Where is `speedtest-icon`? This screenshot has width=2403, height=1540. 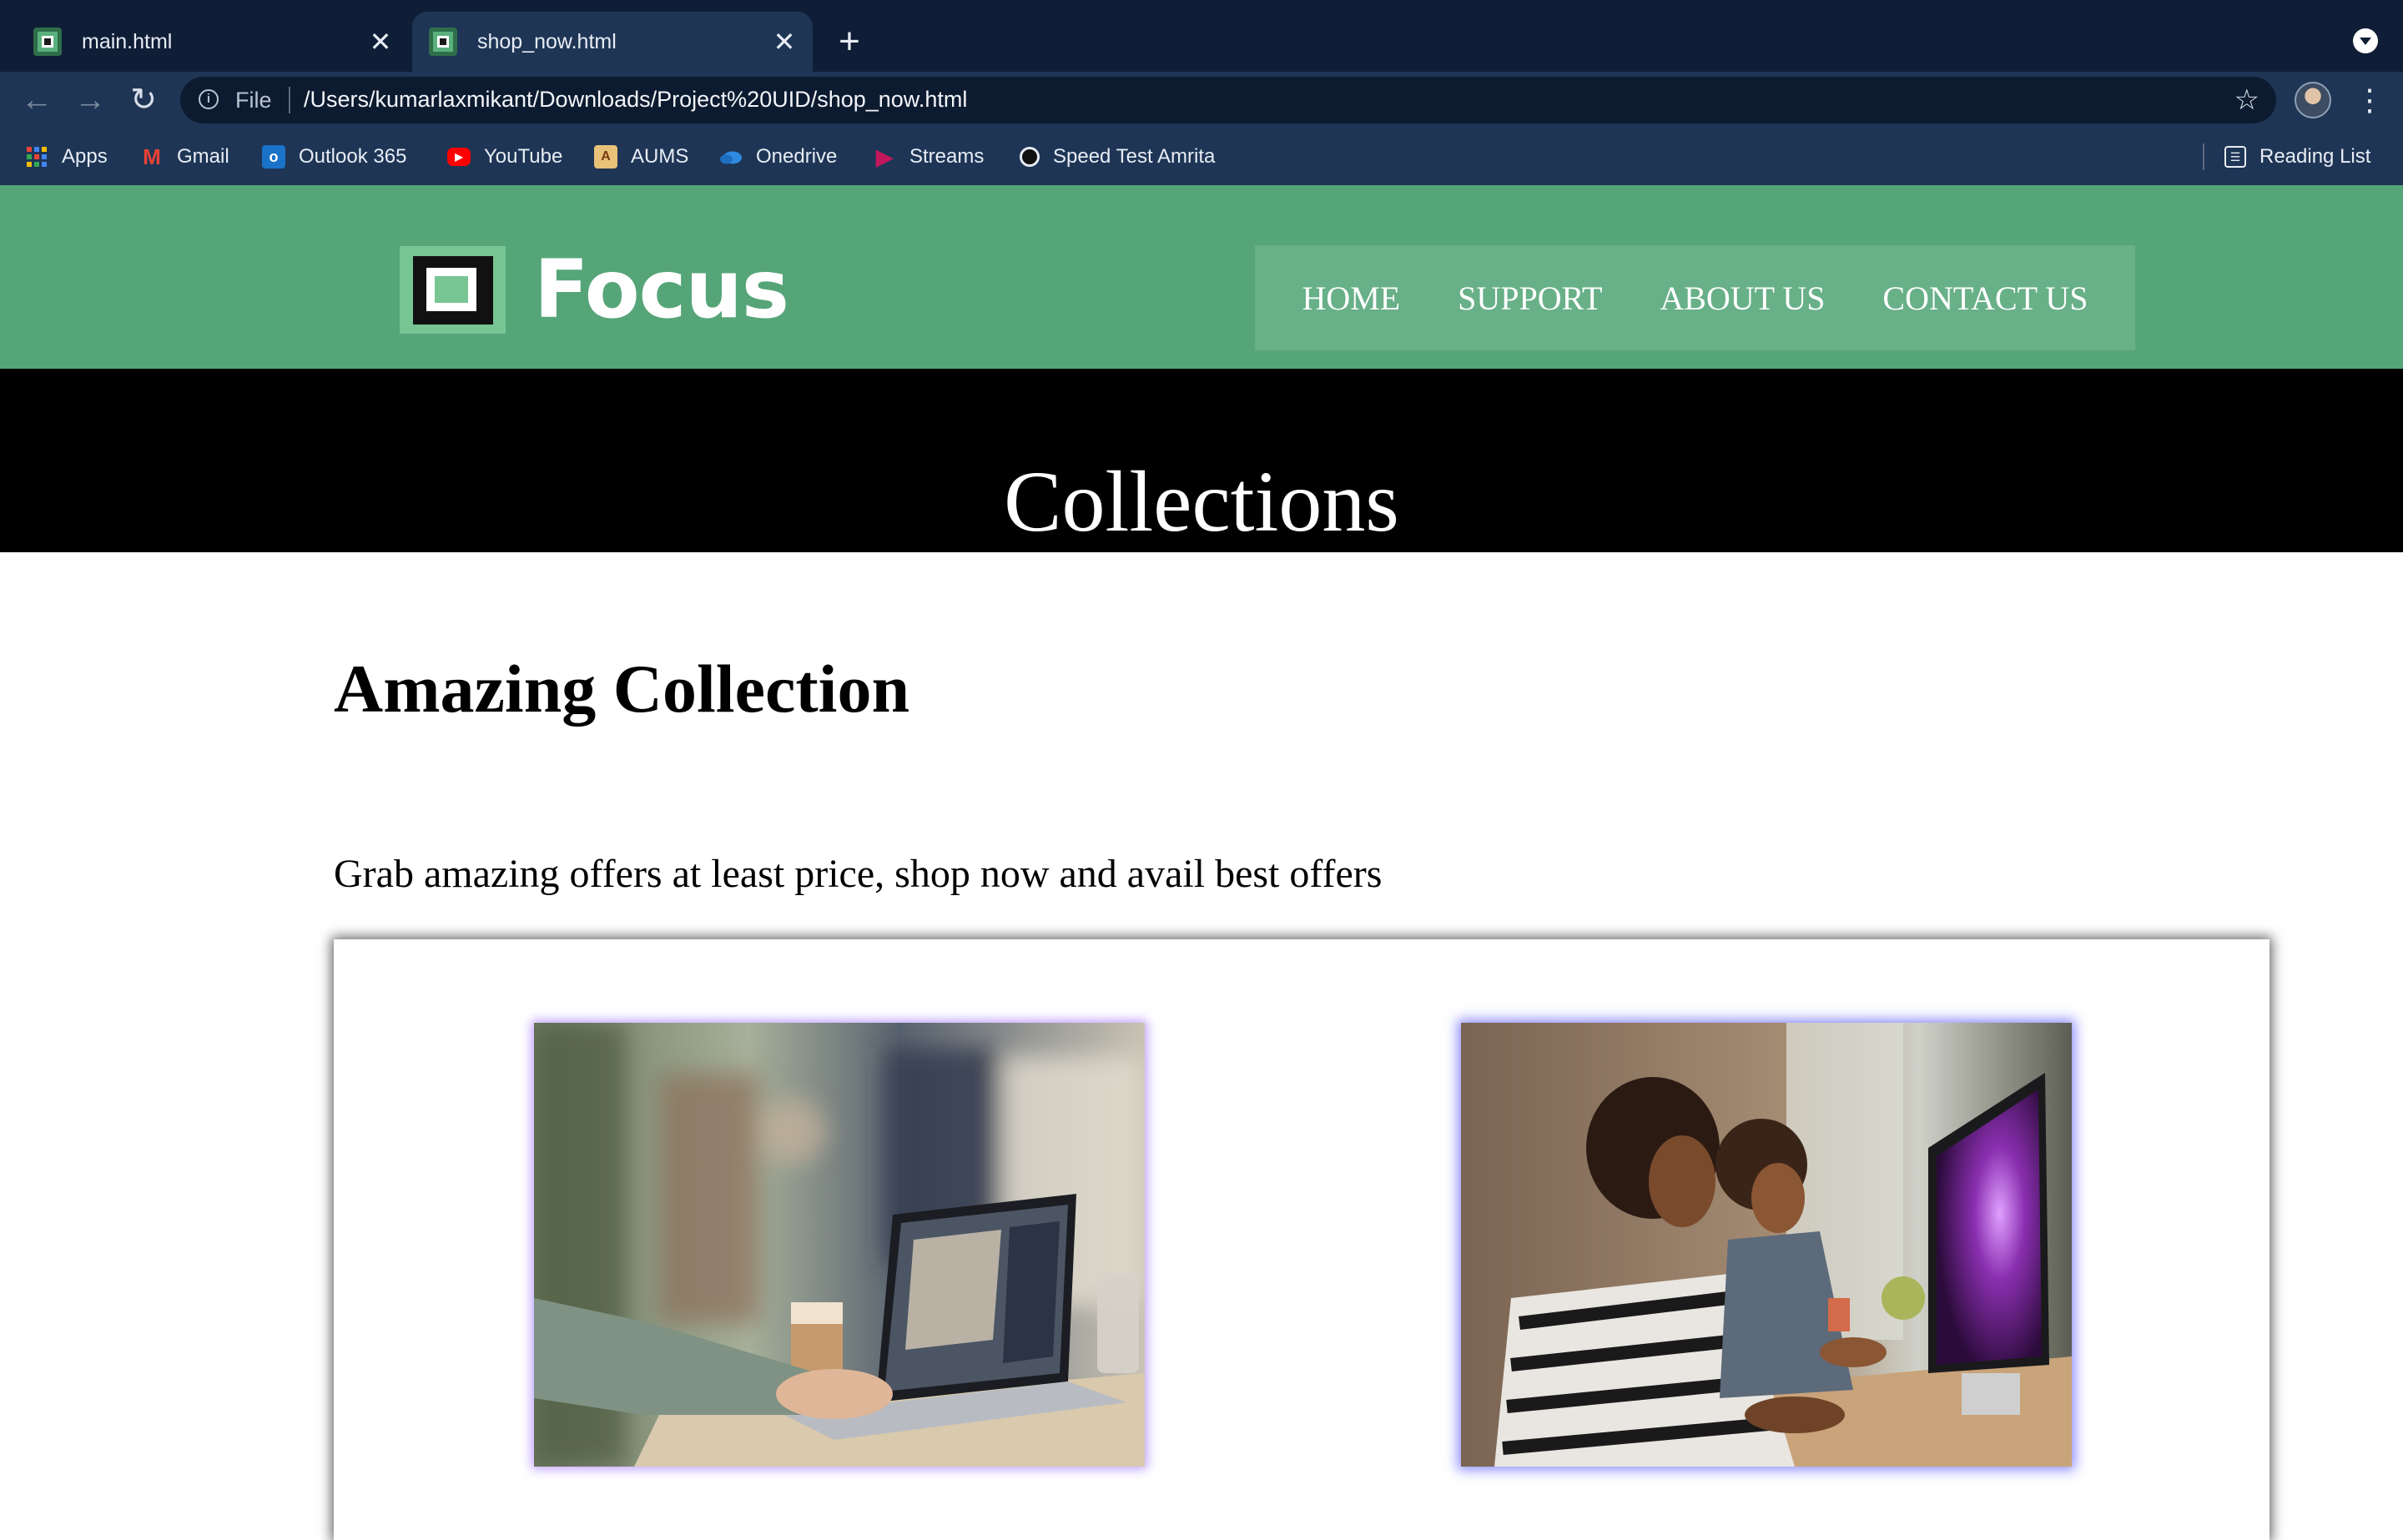 speedtest-icon is located at coordinates (1030, 157).